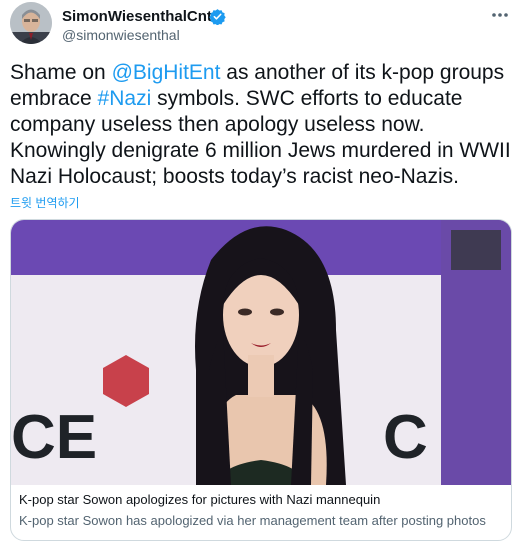 The height and width of the screenshot is (541, 519). I want to click on backdrop-text-left: CE, so click(54, 437).